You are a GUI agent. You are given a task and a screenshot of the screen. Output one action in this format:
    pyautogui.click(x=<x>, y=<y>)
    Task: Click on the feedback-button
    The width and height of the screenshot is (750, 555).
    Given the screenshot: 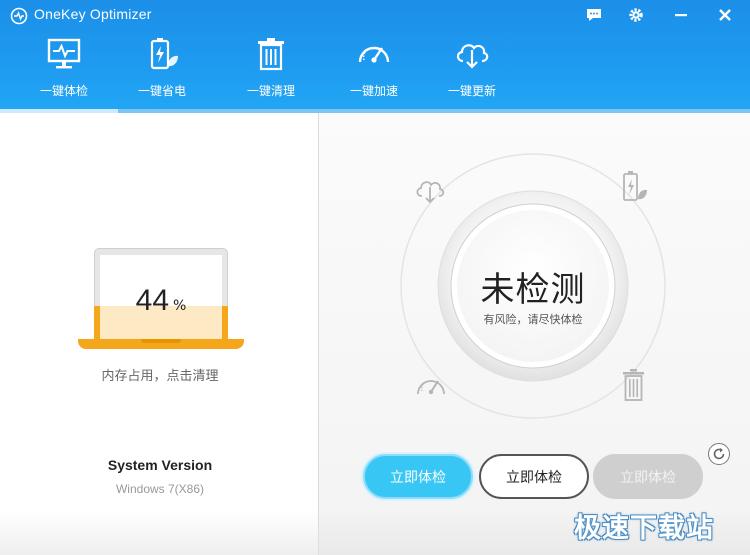 What is the action you would take?
    pyautogui.click(x=594, y=15)
    